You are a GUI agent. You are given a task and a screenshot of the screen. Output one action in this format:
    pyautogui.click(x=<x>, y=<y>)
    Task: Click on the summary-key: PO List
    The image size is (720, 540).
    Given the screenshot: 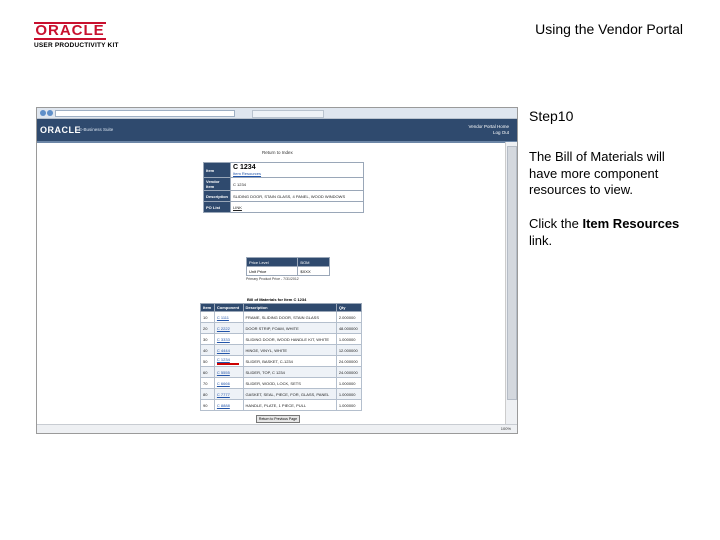 What is the action you would take?
    pyautogui.click(x=217, y=207)
    